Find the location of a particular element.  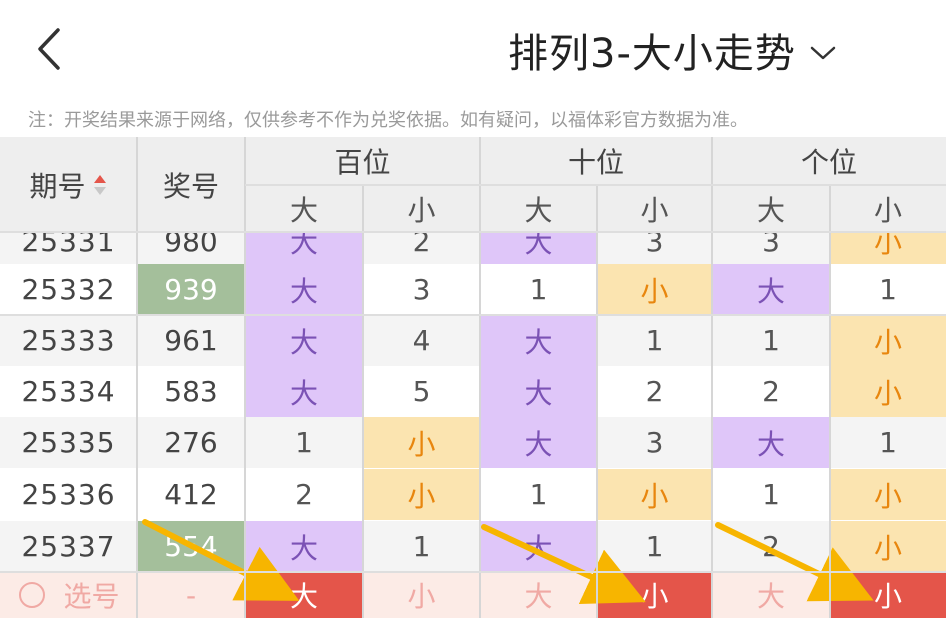

column-header-number: 奖号 is located at coordinates (191, 184).